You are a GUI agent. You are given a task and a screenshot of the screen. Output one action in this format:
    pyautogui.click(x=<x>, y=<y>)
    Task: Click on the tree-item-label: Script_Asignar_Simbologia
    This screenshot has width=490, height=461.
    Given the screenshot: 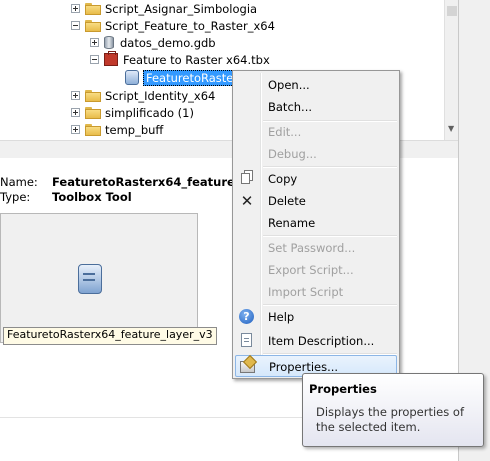 What is the action you would take?
    pyautogui.click(x=181, y=8)
    